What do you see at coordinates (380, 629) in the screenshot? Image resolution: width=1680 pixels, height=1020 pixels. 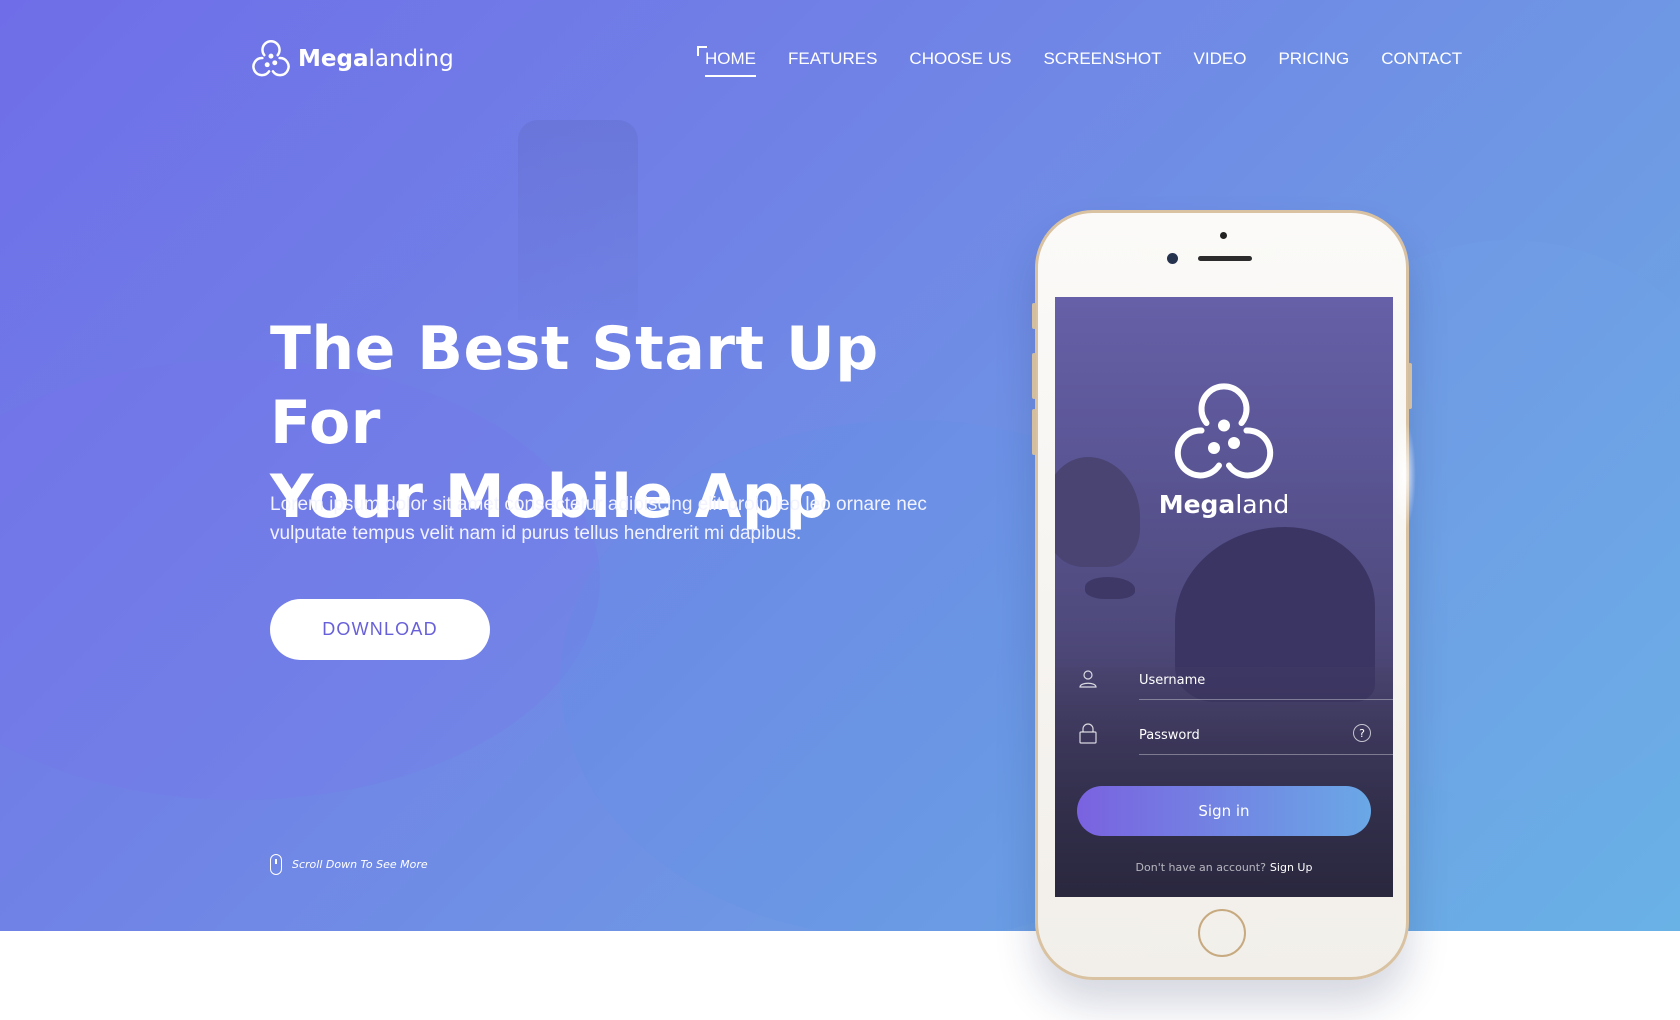 I see `download-button: DOWNLOAD` at bounding box center [380, 629].